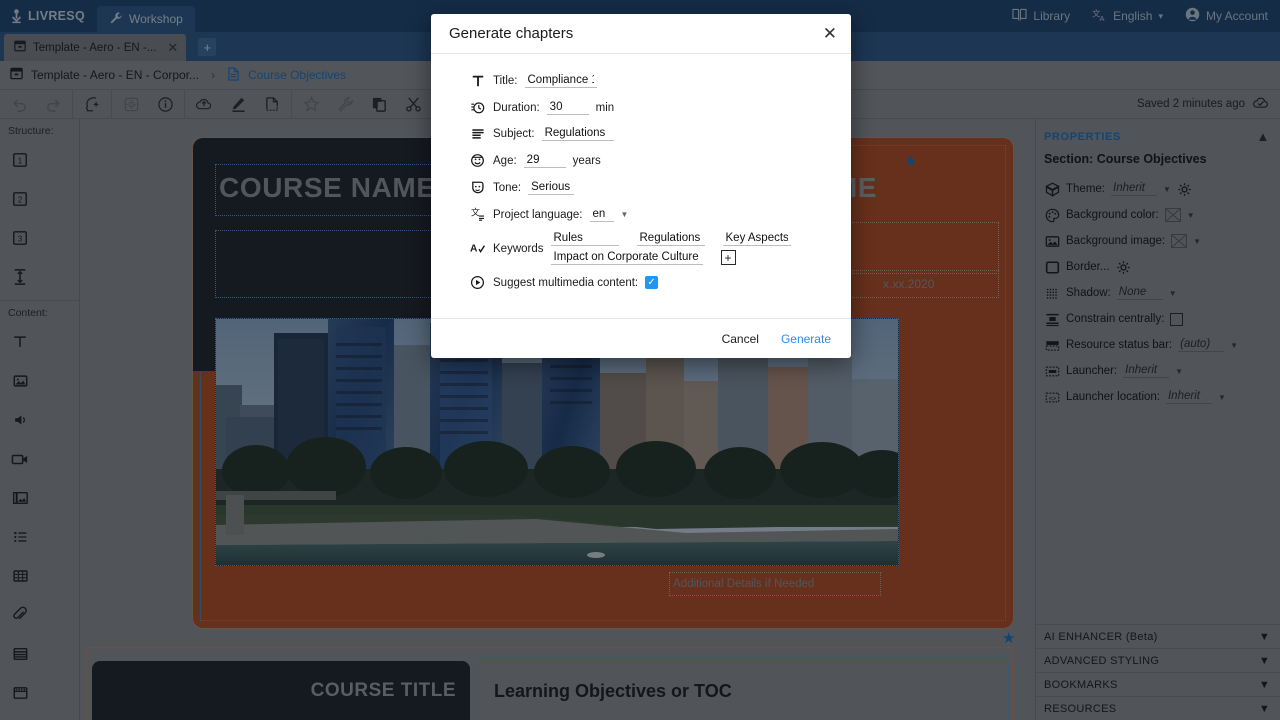 This screenshot has width=1280, height=720. I want to click on multimedia-checkbox: ✓, so click(652, 282).